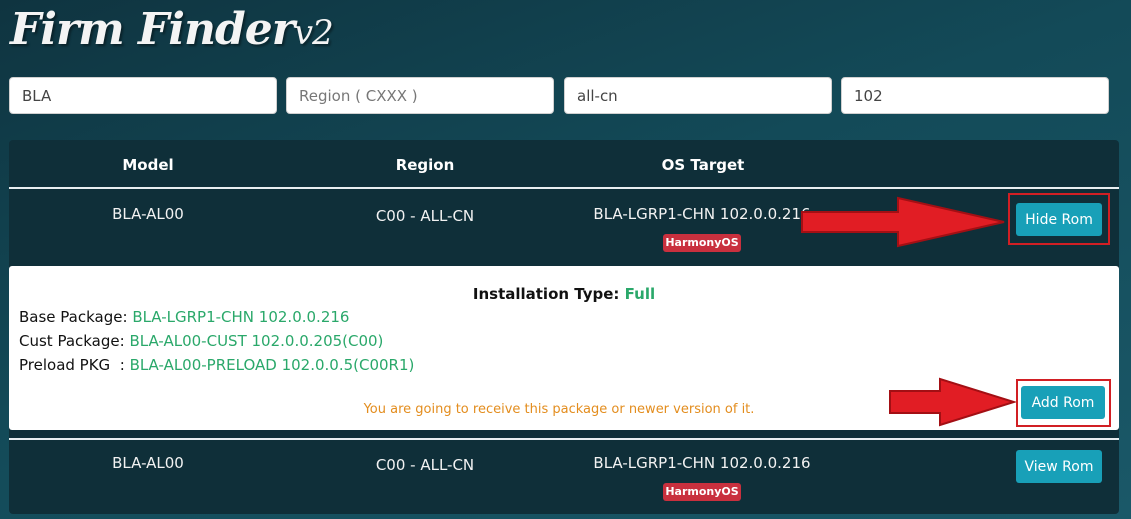  Describe the element at coordinates (256, 341) in the screenshot. I see `cust-package-value: BLA-AL00-CUST 102.0.0.205(C00)` at that location.